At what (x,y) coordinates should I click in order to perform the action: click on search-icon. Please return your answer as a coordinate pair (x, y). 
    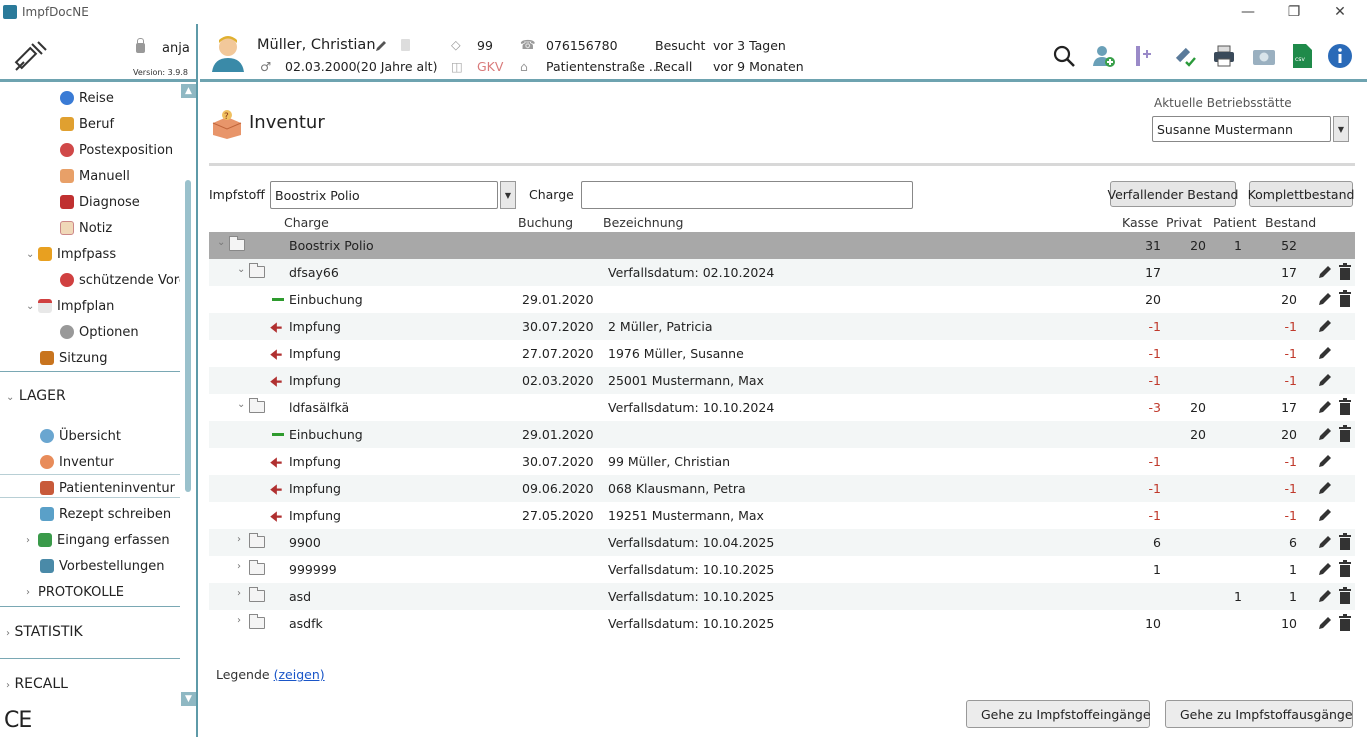
    Looking at the image, I should click on (1064, 56).